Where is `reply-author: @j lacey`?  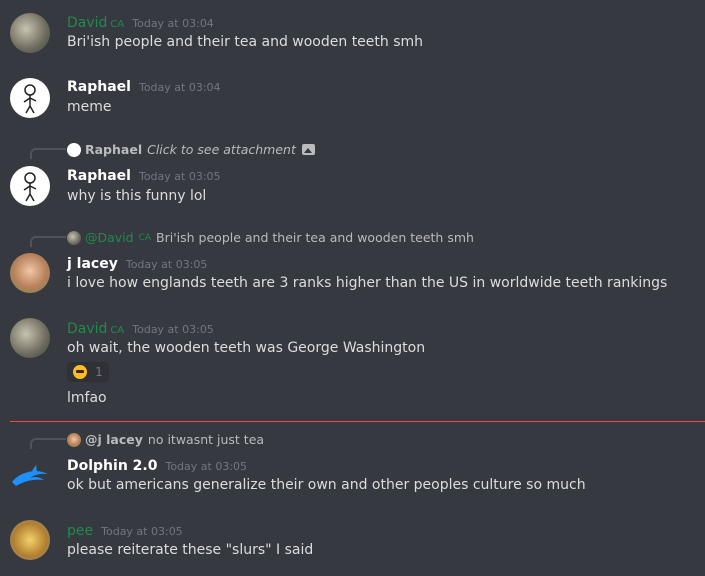
reply-author: @j lacey is located at coordinates (114, 439).